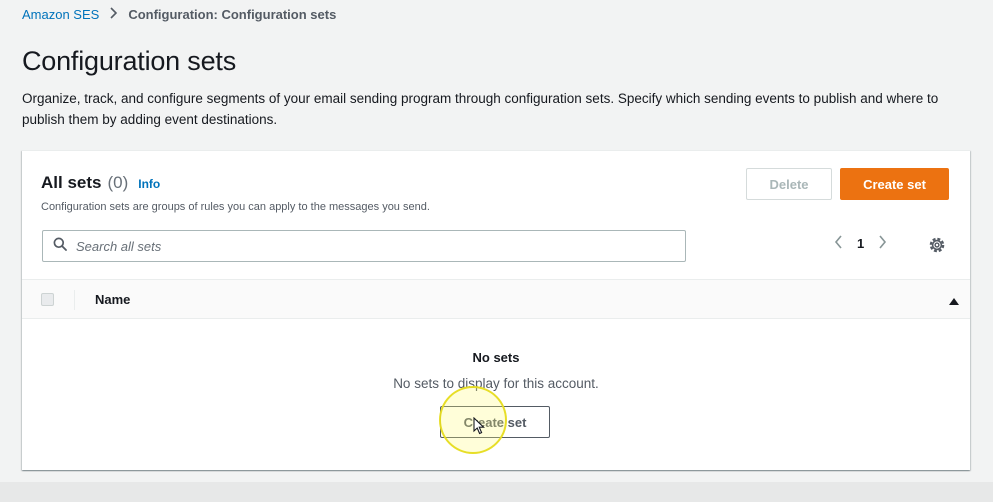 The height and width of the screenshot is (502, 993). I want to click on delete-button: Delete, so click(789, 184).